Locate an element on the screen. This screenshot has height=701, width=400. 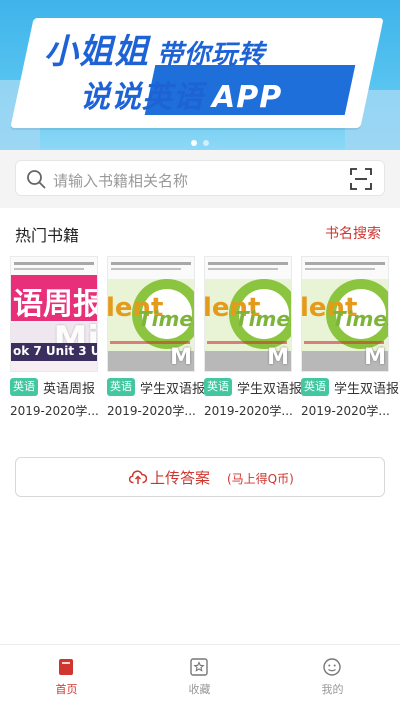
tab-favorites: 收藏 is located at coordinates (199, 673).